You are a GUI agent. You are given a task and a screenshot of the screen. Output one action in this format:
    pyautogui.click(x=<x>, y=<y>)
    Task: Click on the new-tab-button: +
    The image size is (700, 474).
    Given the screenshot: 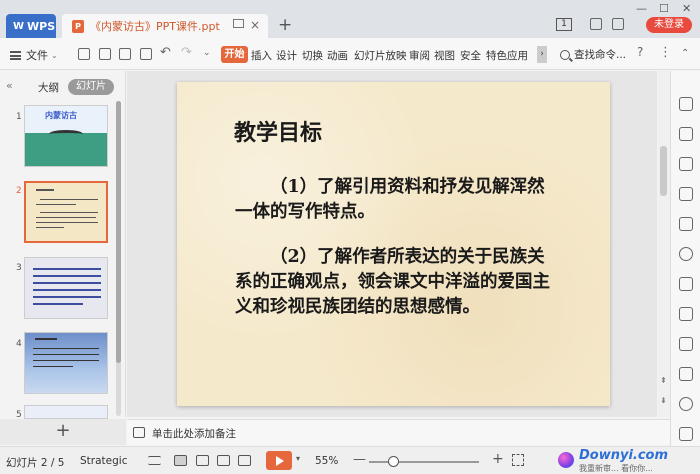 What is the action you would take?
    pyautogui.click(x=285, y=25)
    